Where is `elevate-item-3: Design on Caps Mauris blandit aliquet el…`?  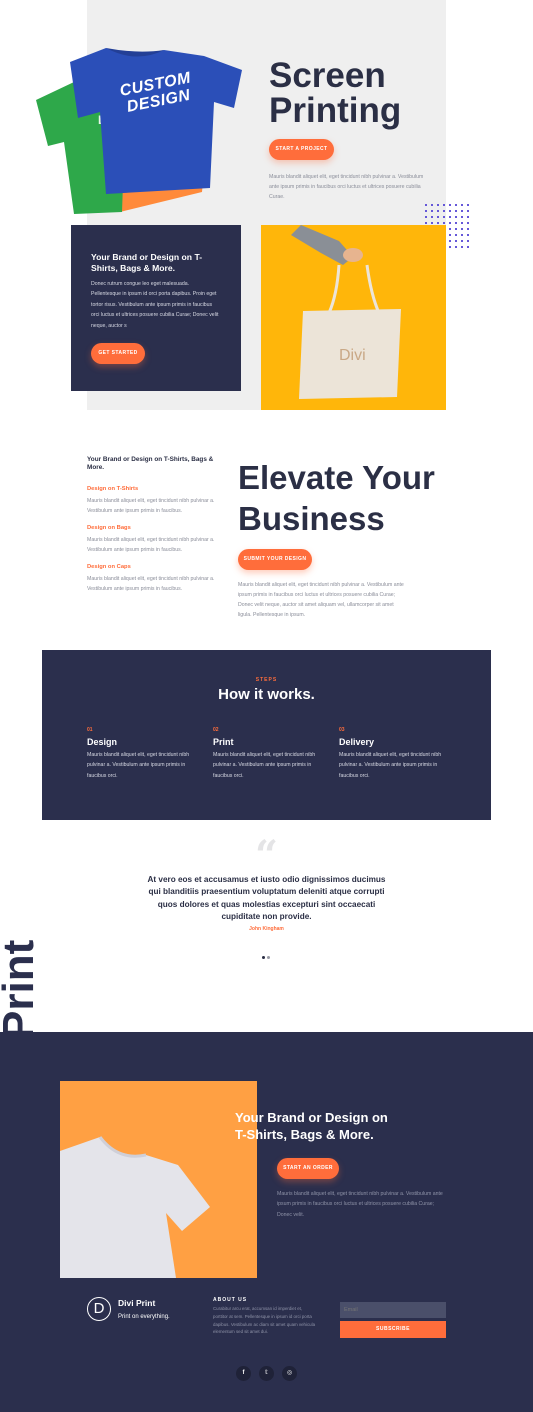
elevate-item-3: Design on Caps Mauris blandit aliquet el… is located at coordinates (152, 579).